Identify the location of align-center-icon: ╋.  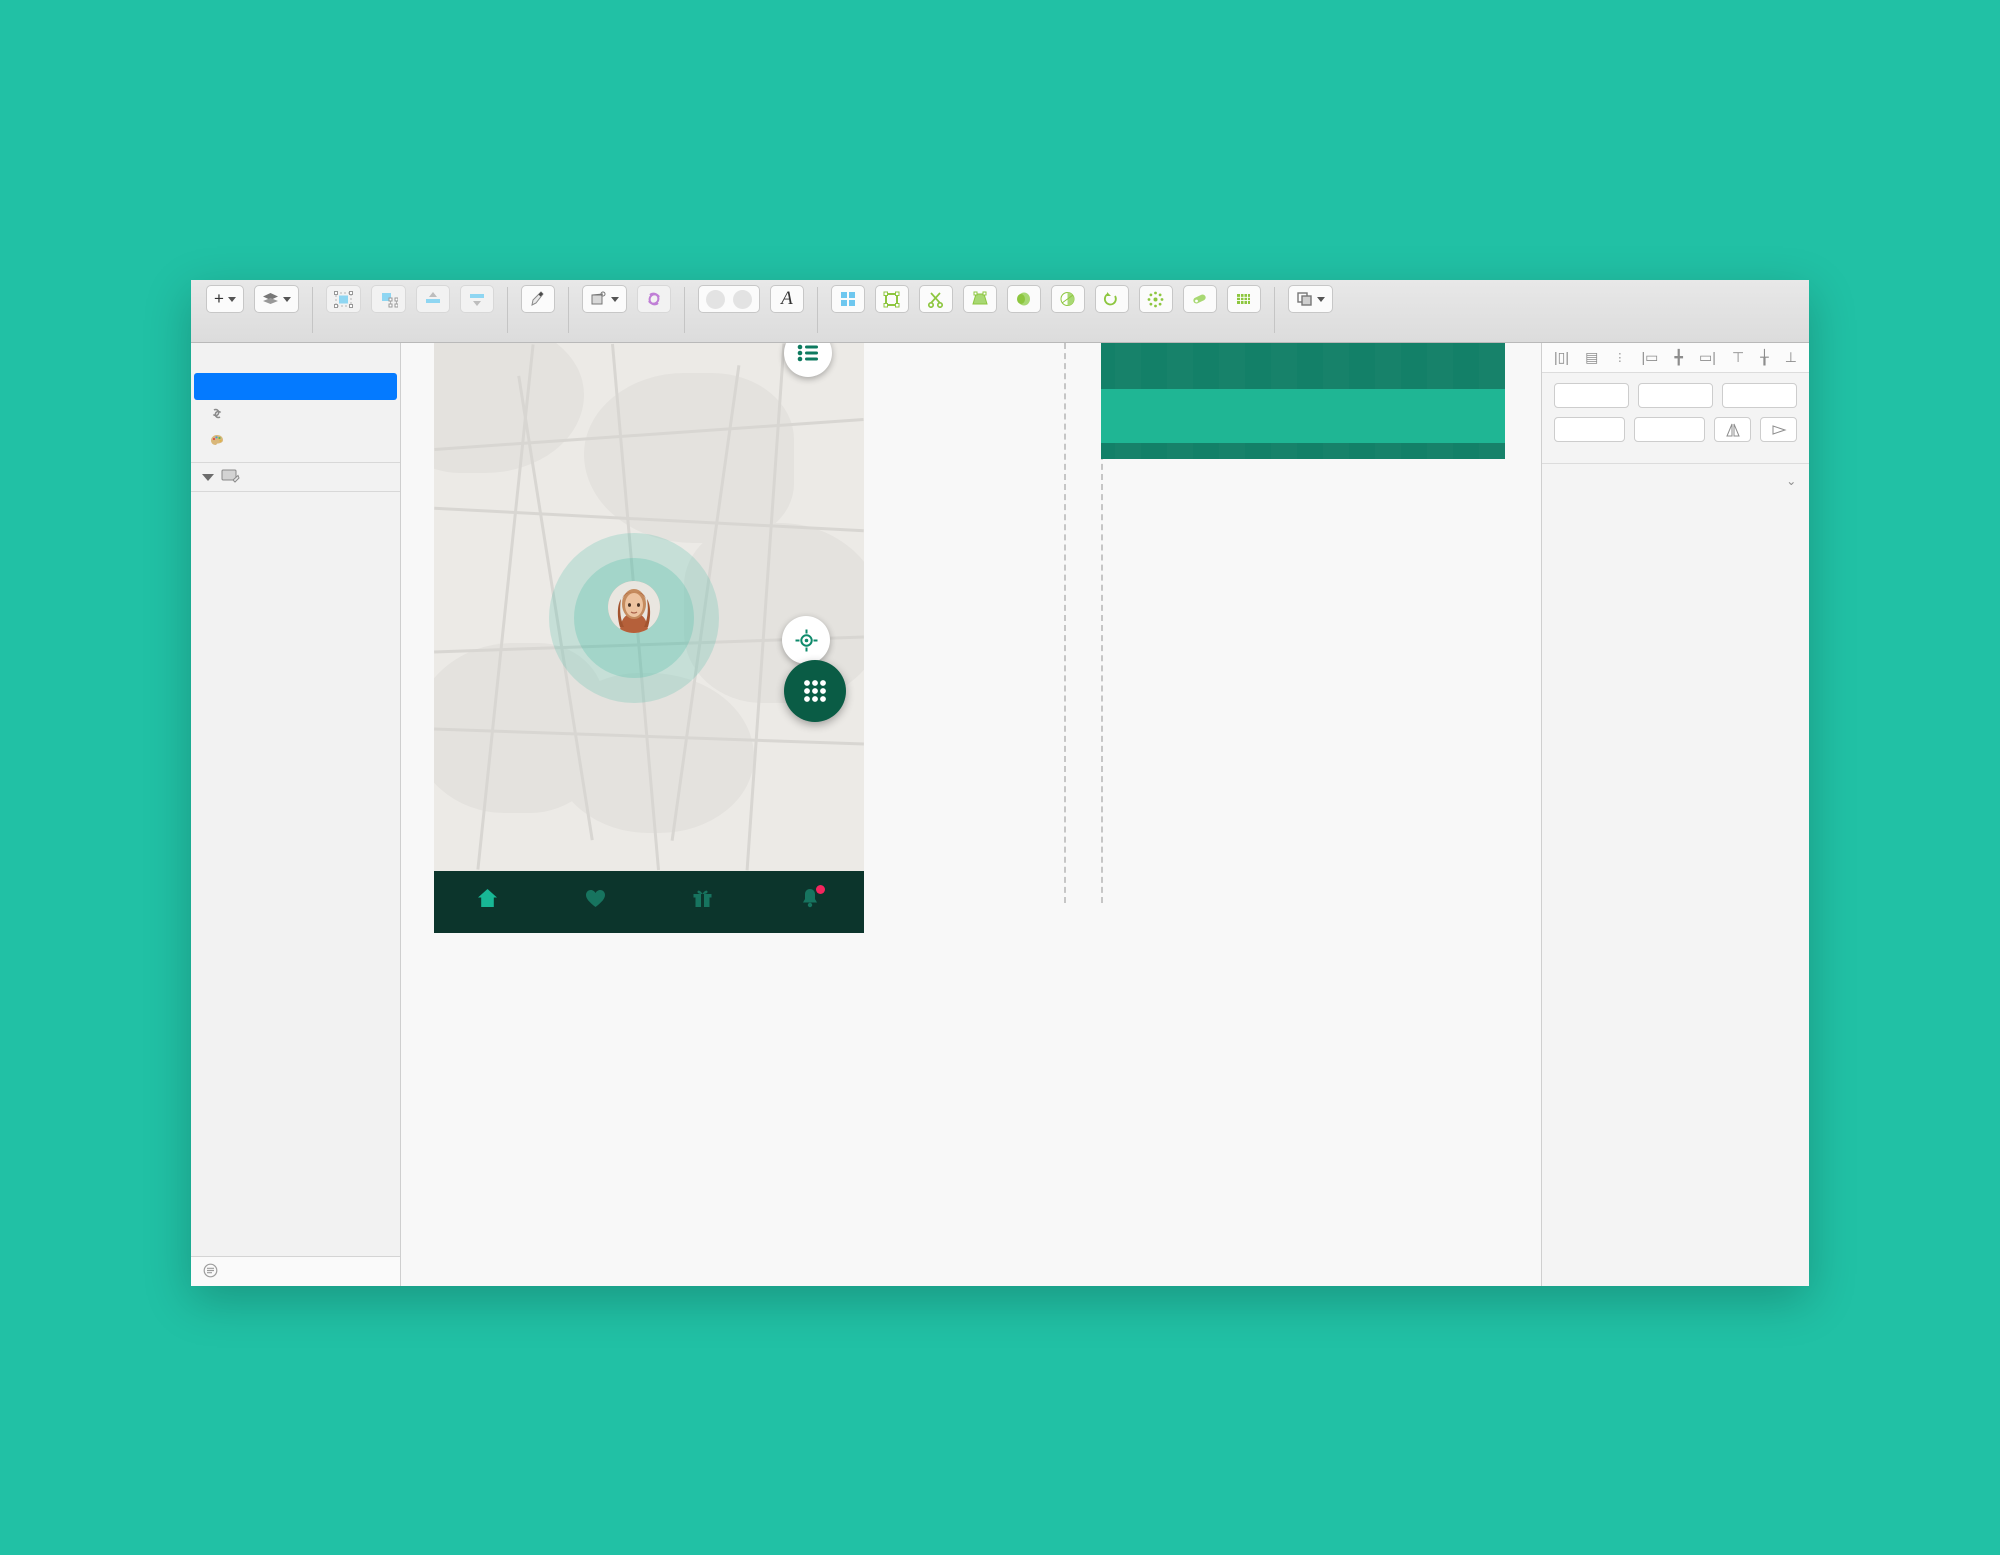
(1678, 357).